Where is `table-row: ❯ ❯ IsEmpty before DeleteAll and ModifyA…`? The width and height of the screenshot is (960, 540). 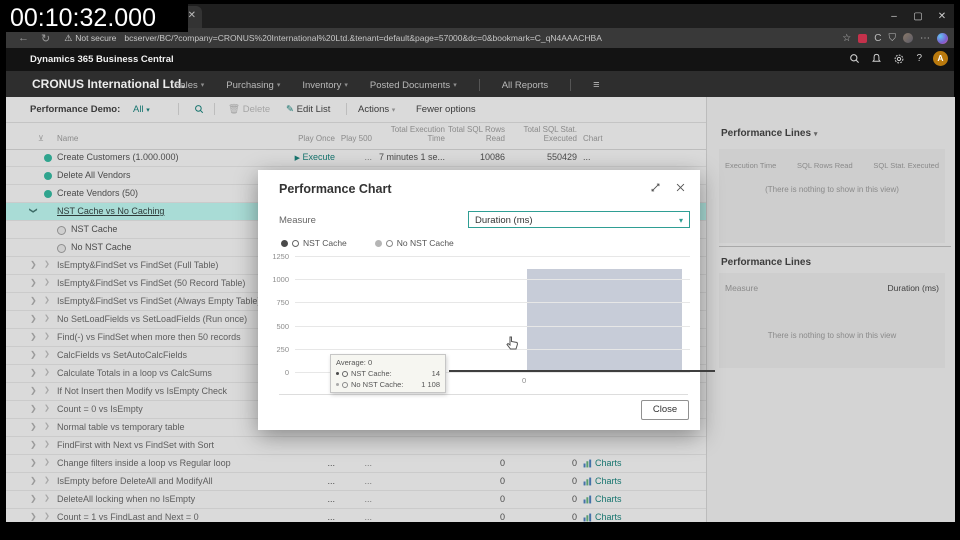 table-row: ❯ ❯ IsEmpty before DeleteAll and ModifyA… is located at coordinates (356, 482).